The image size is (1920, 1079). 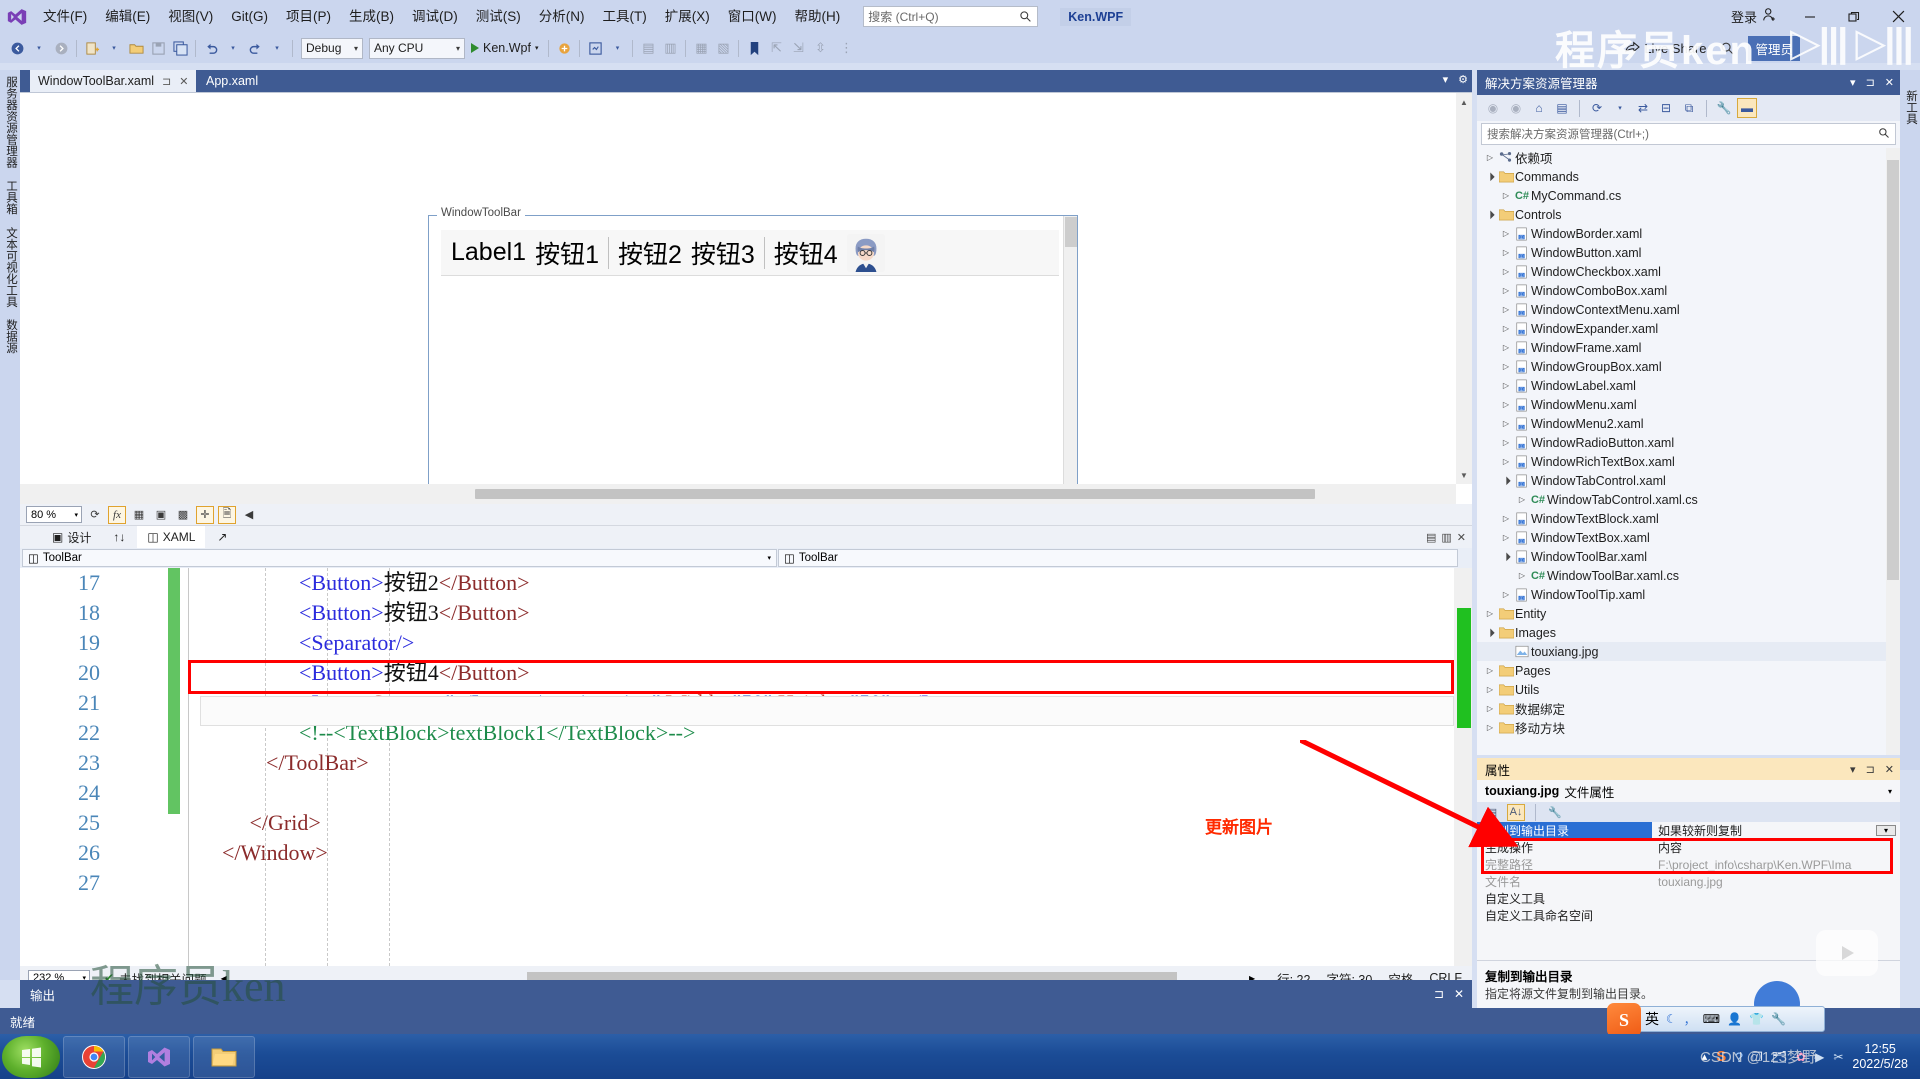 I want to click on tree-item: ◢ Controls, so click(x=1681, y=214).